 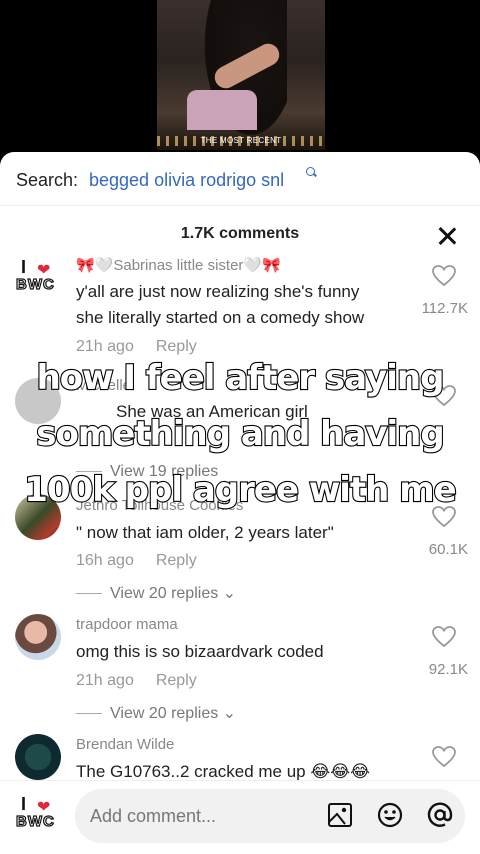 What do you see at coordinates (105, 560) in the screenshot?
I see `comment-time: 16h ago` at bounding box center [105, 560].